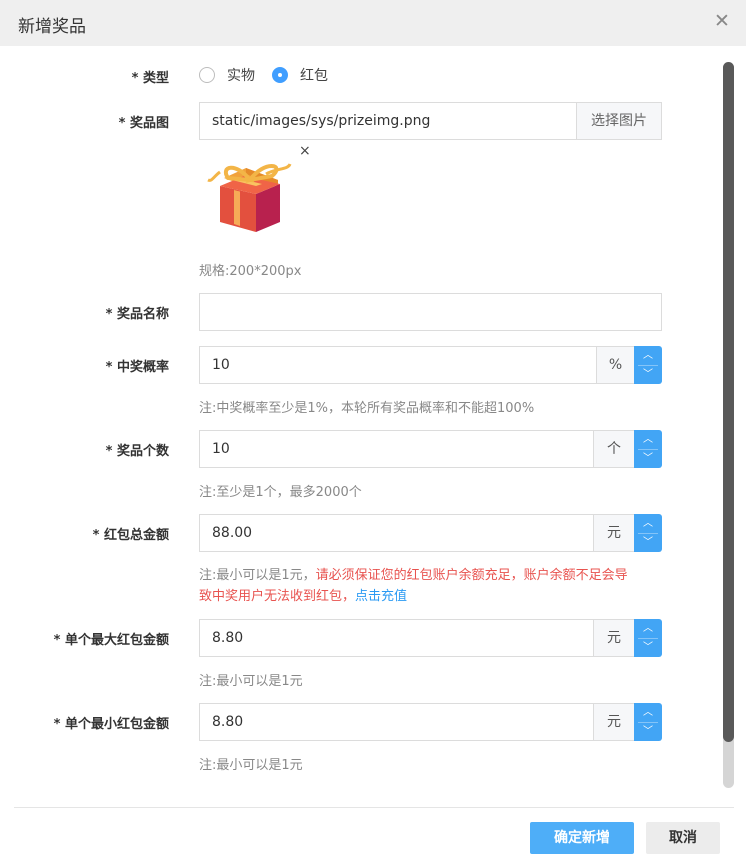 The width and height of the screenshot is (746, 867). Describe the element at coordinates (614, 638) in the screenshot. I see `max-single-unit: 元` at that location.